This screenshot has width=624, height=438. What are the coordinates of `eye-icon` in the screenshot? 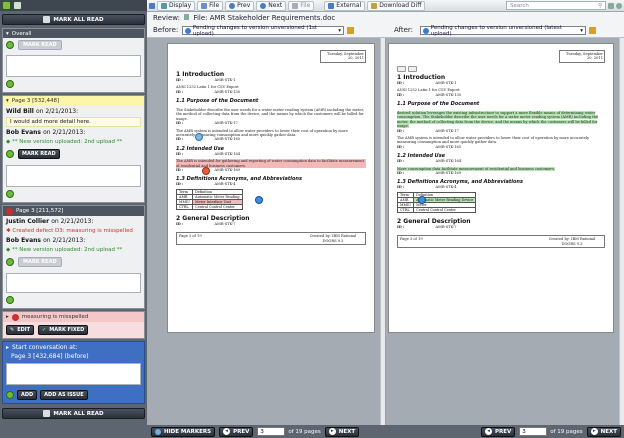 It's located at (401, 68).